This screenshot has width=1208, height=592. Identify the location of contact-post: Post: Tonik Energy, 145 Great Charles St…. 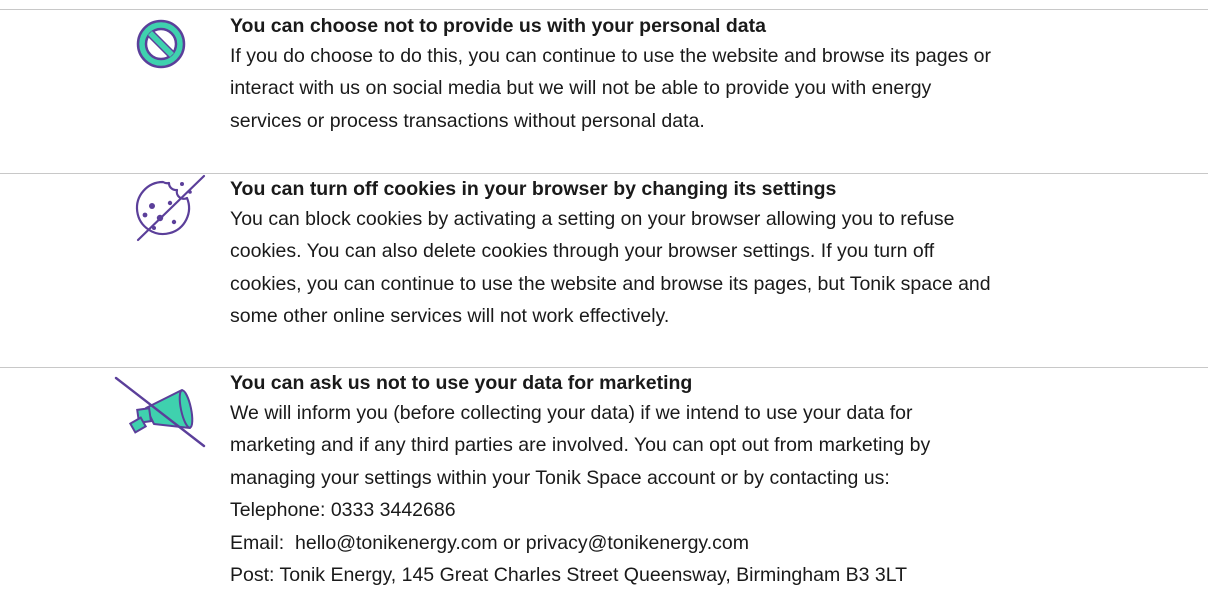
(569, 575).